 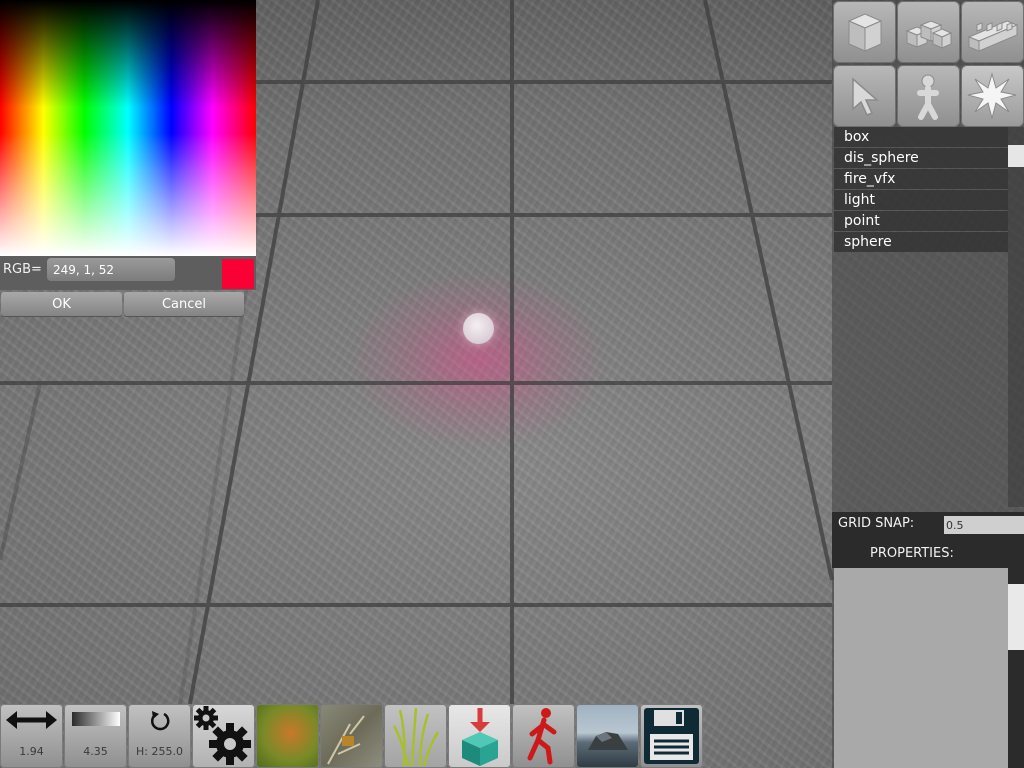 I want to click on rgb-row: RGB=, so click(x=128, y=273).